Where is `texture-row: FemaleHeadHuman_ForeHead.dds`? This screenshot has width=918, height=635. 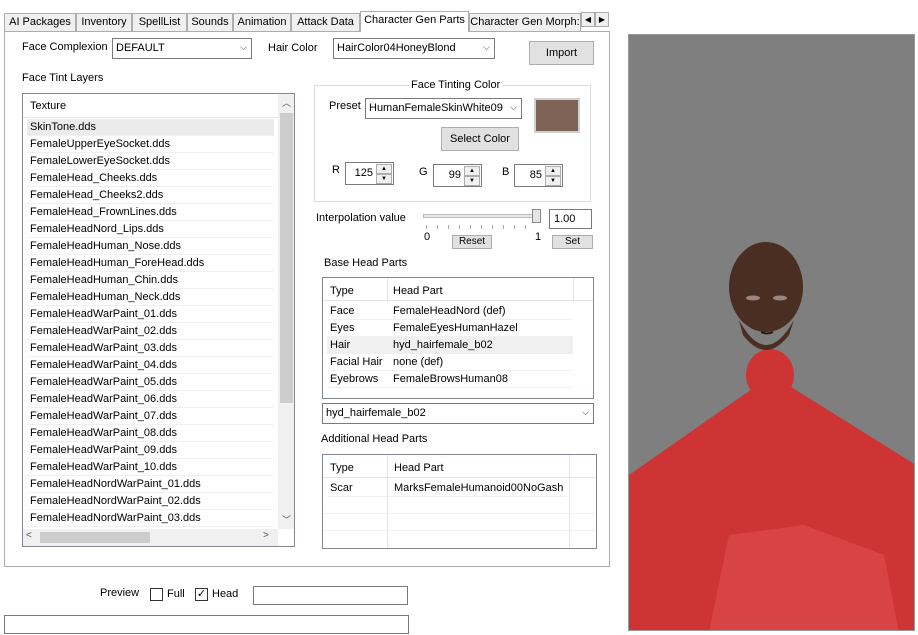
texture-row: FemaleHeadHuman_ForeHead.dds is located at coordinates (150, 263).